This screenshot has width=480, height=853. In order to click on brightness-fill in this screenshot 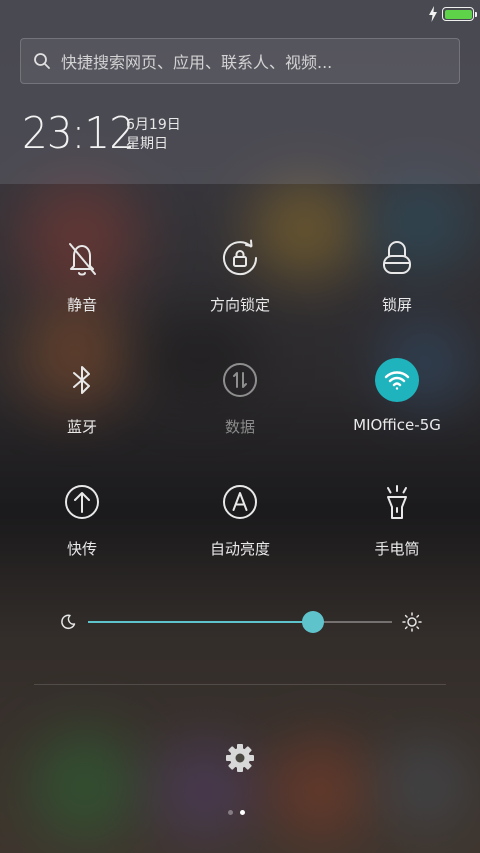, I will do `click(200, 622)`.